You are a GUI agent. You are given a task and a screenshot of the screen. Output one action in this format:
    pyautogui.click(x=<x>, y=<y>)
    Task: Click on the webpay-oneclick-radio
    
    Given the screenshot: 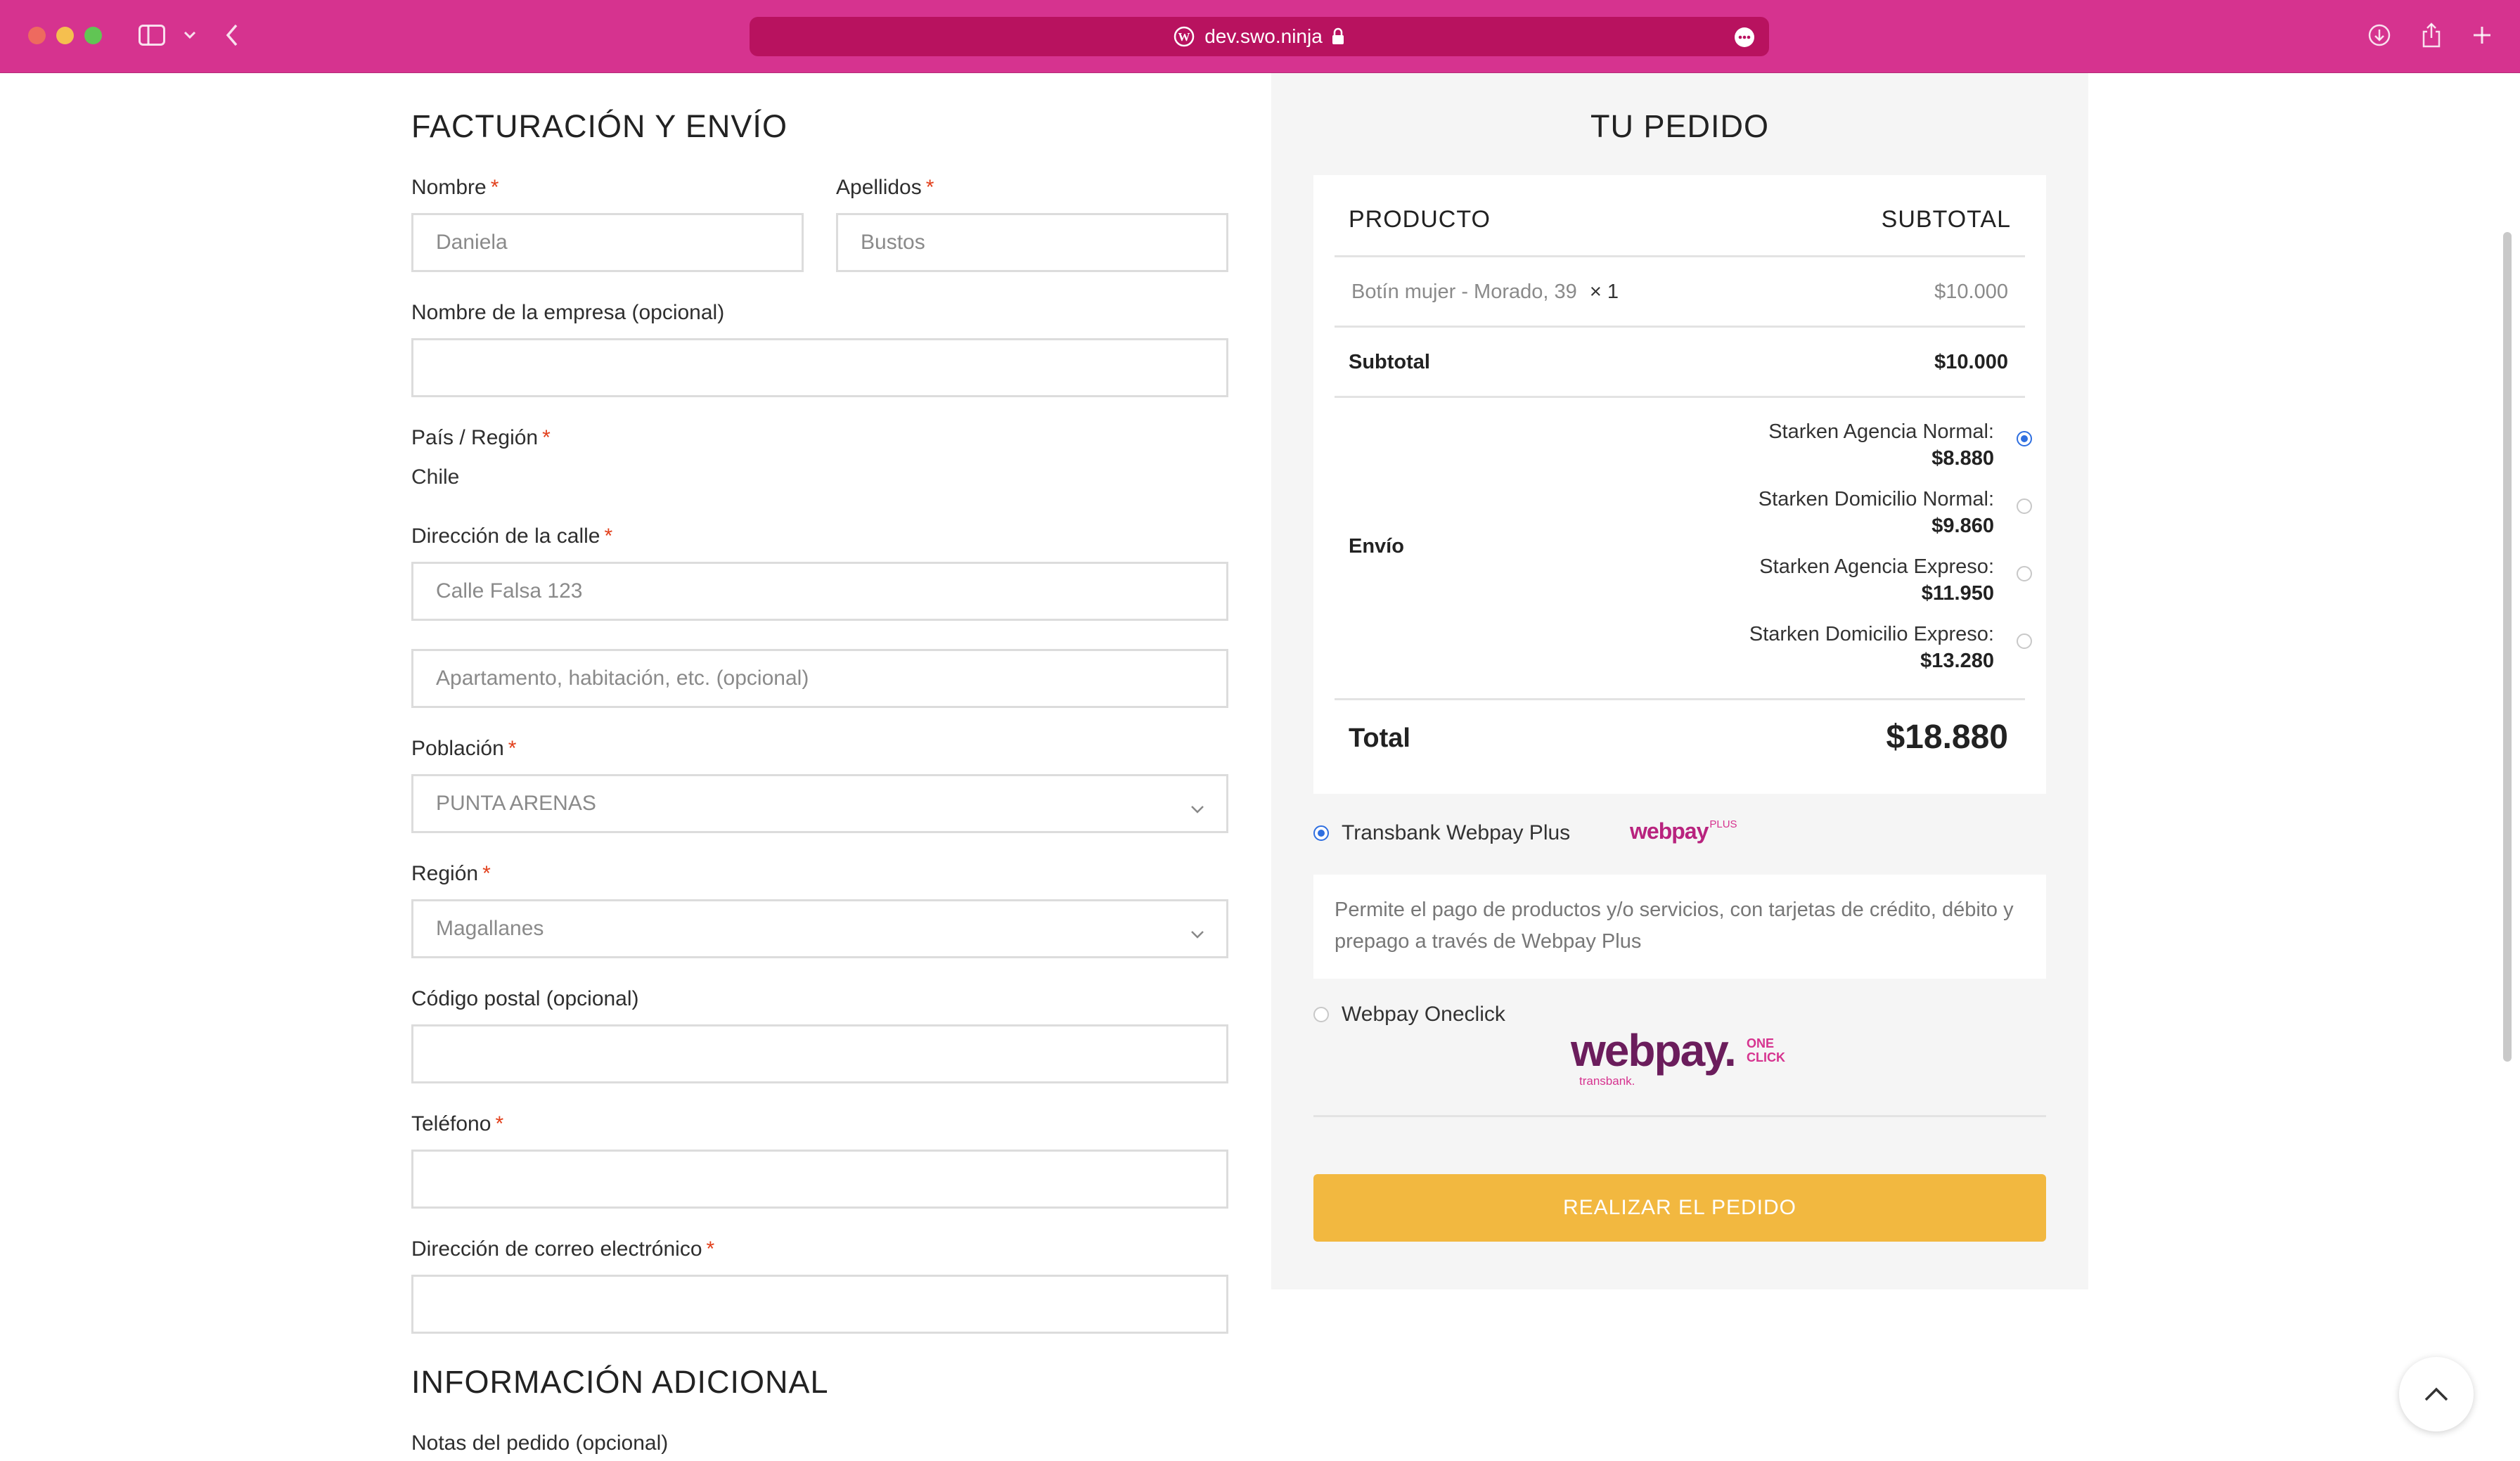 What is the action you would take?
    pyautogui.click(x=1321, y=1015)
    